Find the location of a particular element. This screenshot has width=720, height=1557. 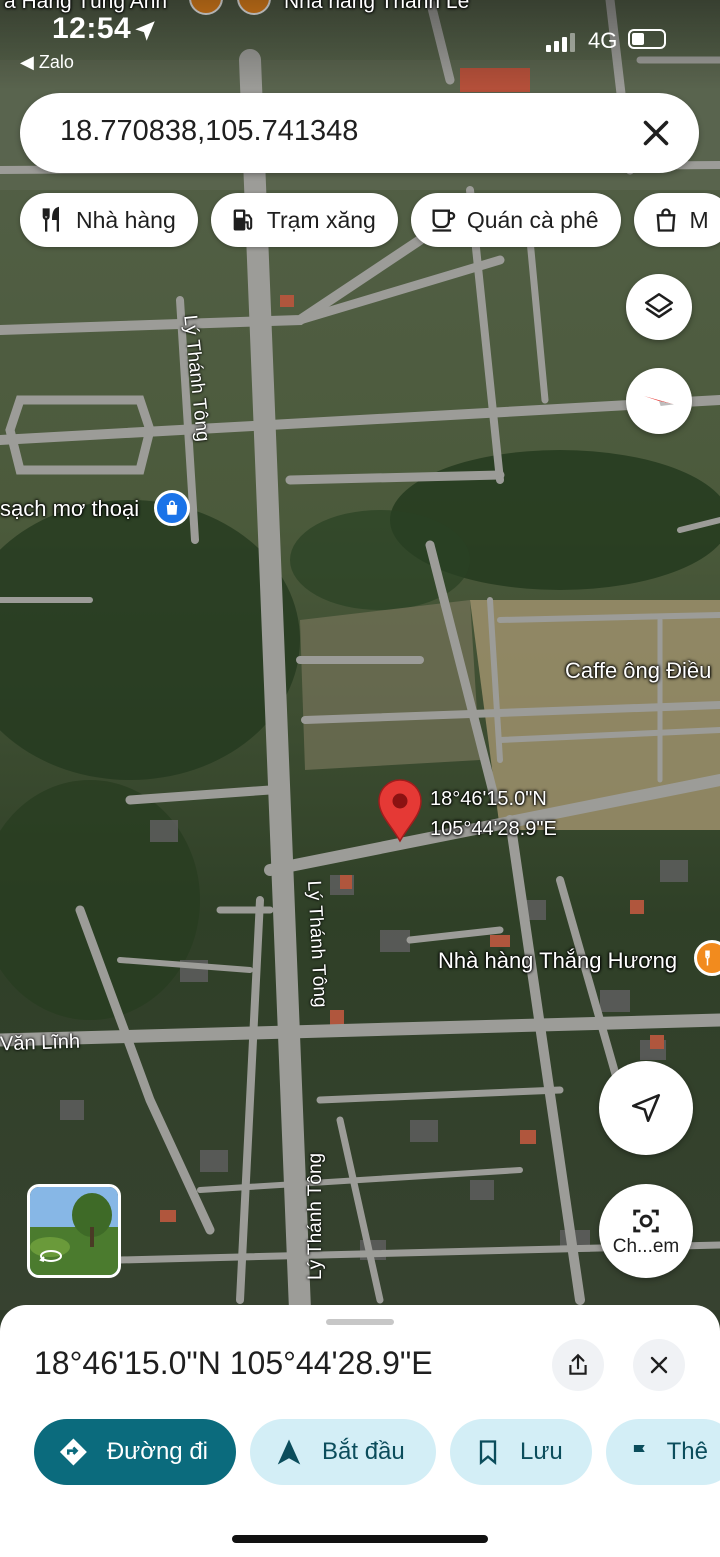

start-label: Bắt đầu is located at coordinates (363, 1451).